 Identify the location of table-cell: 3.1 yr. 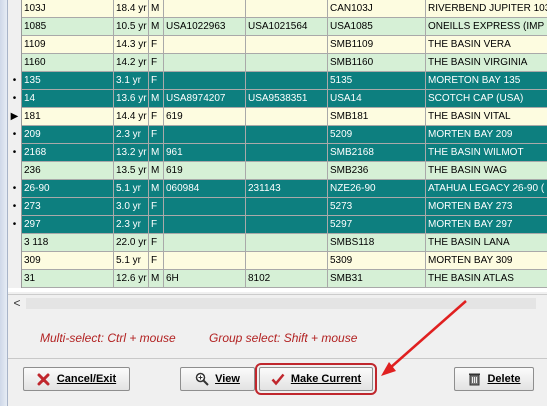
(131, 81).